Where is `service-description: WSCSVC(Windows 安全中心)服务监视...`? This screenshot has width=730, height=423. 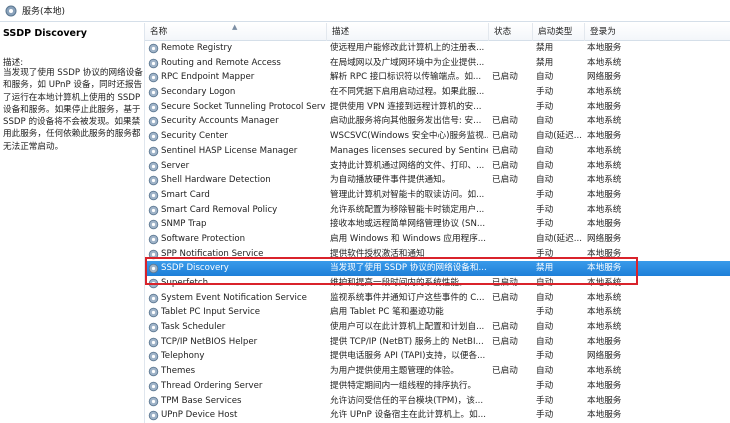 service-description: WSCSVC(Windows 安全中心)服务监视... is located at coordinates (409, 136).